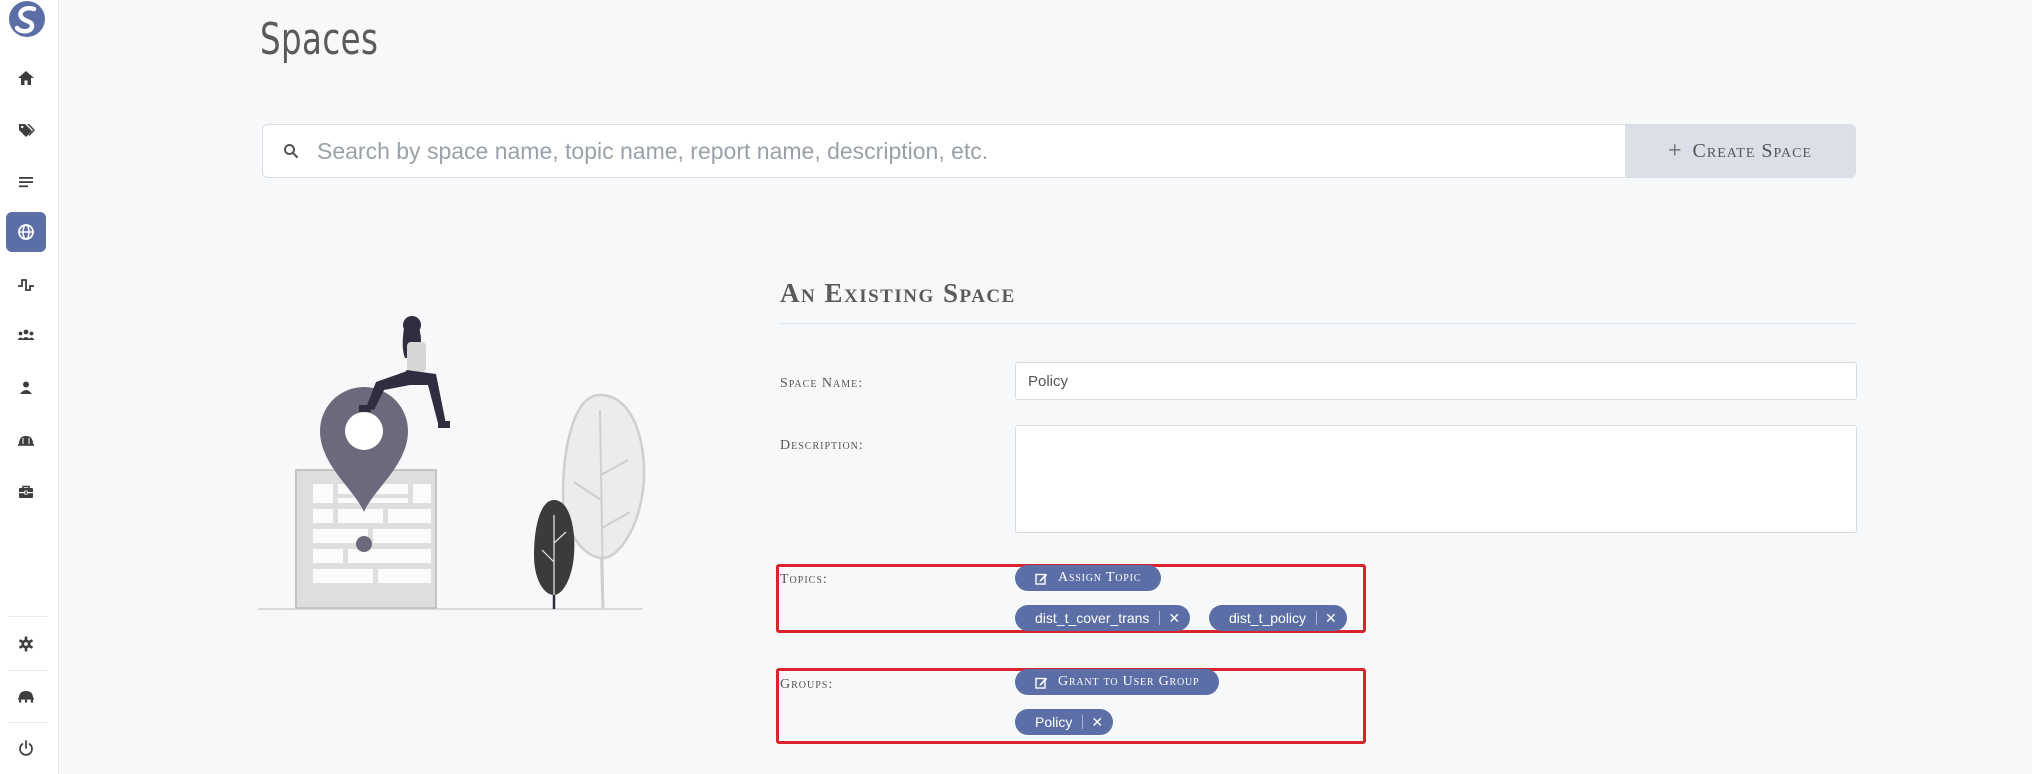 This screenshot has width=2032, height=774. I want to click on nav-settings, so click(26, 644).